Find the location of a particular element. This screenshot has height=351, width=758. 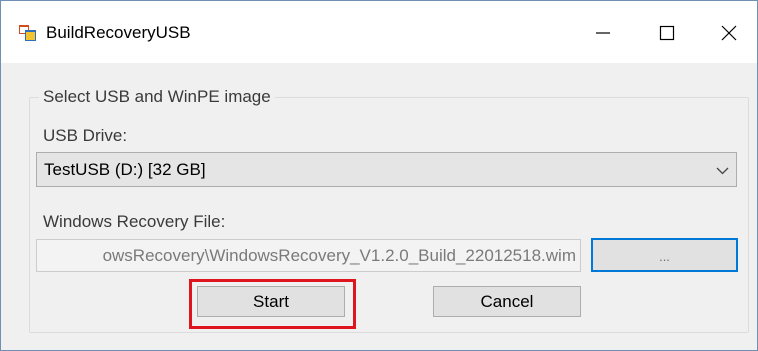

groupbox-legend: Select USB and WinPE image is located at coordinates (157, 97).